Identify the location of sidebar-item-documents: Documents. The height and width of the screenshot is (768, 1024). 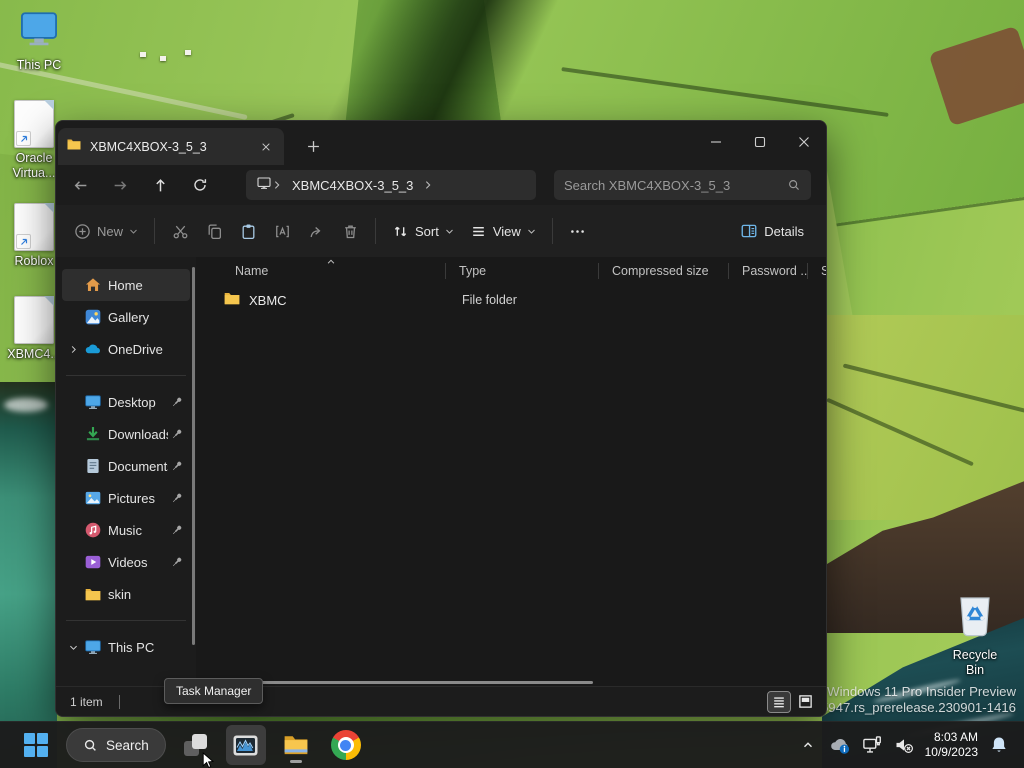
(126, 466).